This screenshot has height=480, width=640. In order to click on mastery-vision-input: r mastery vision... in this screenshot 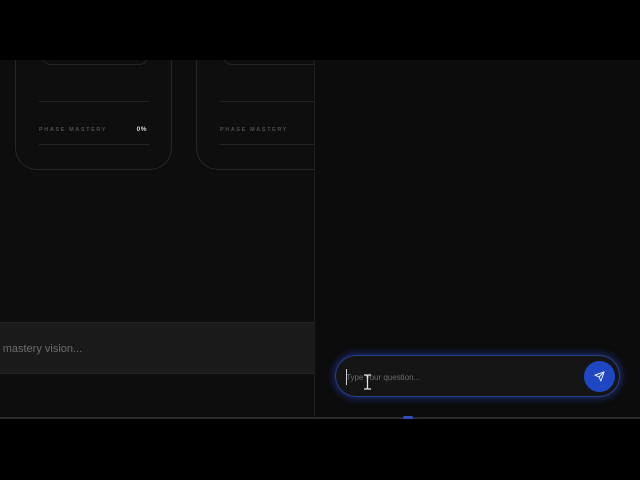, I will do `click(157, 348)`.